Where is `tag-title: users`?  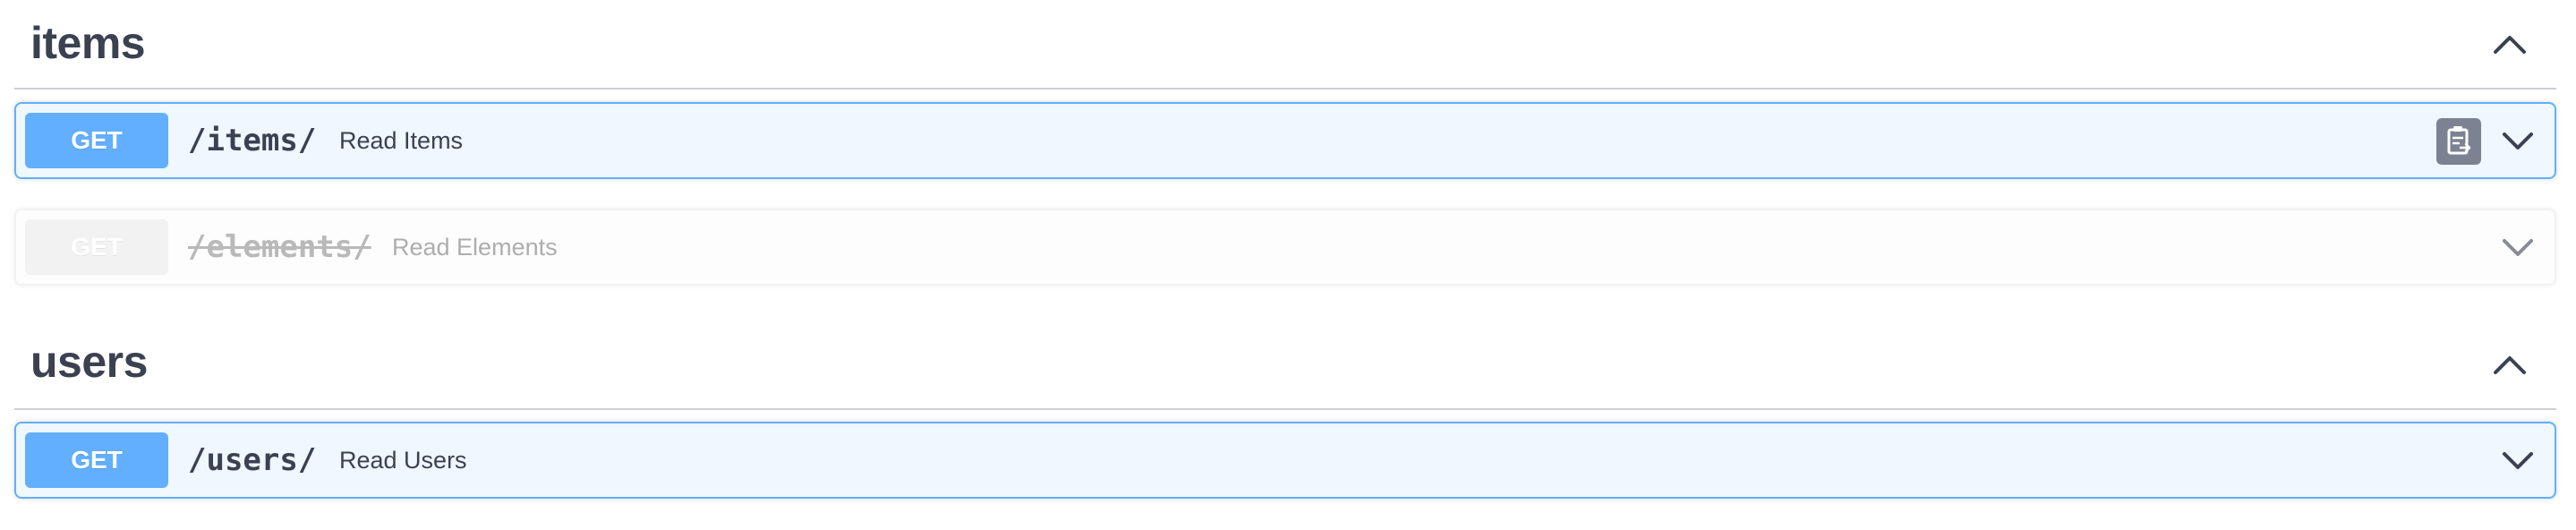 tag-title: users is located at coordinates (89, 362).